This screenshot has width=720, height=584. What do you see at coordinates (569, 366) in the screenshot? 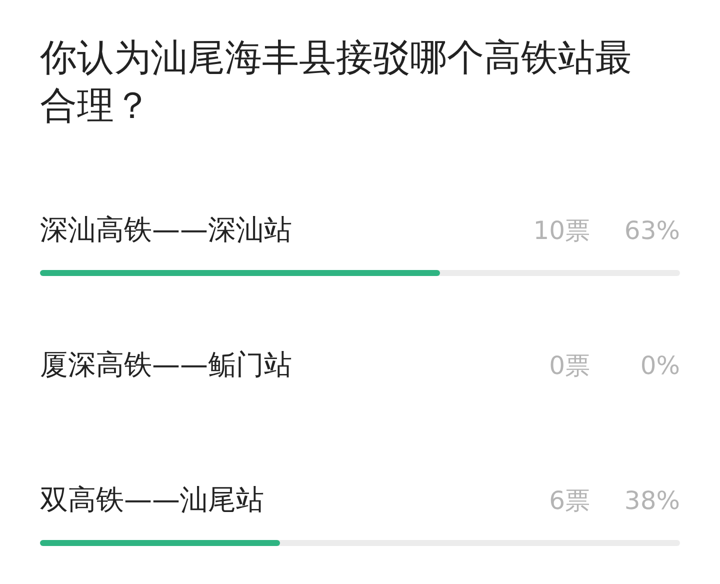
I see `vote-count: 0票` at bounding box center [569, 366].